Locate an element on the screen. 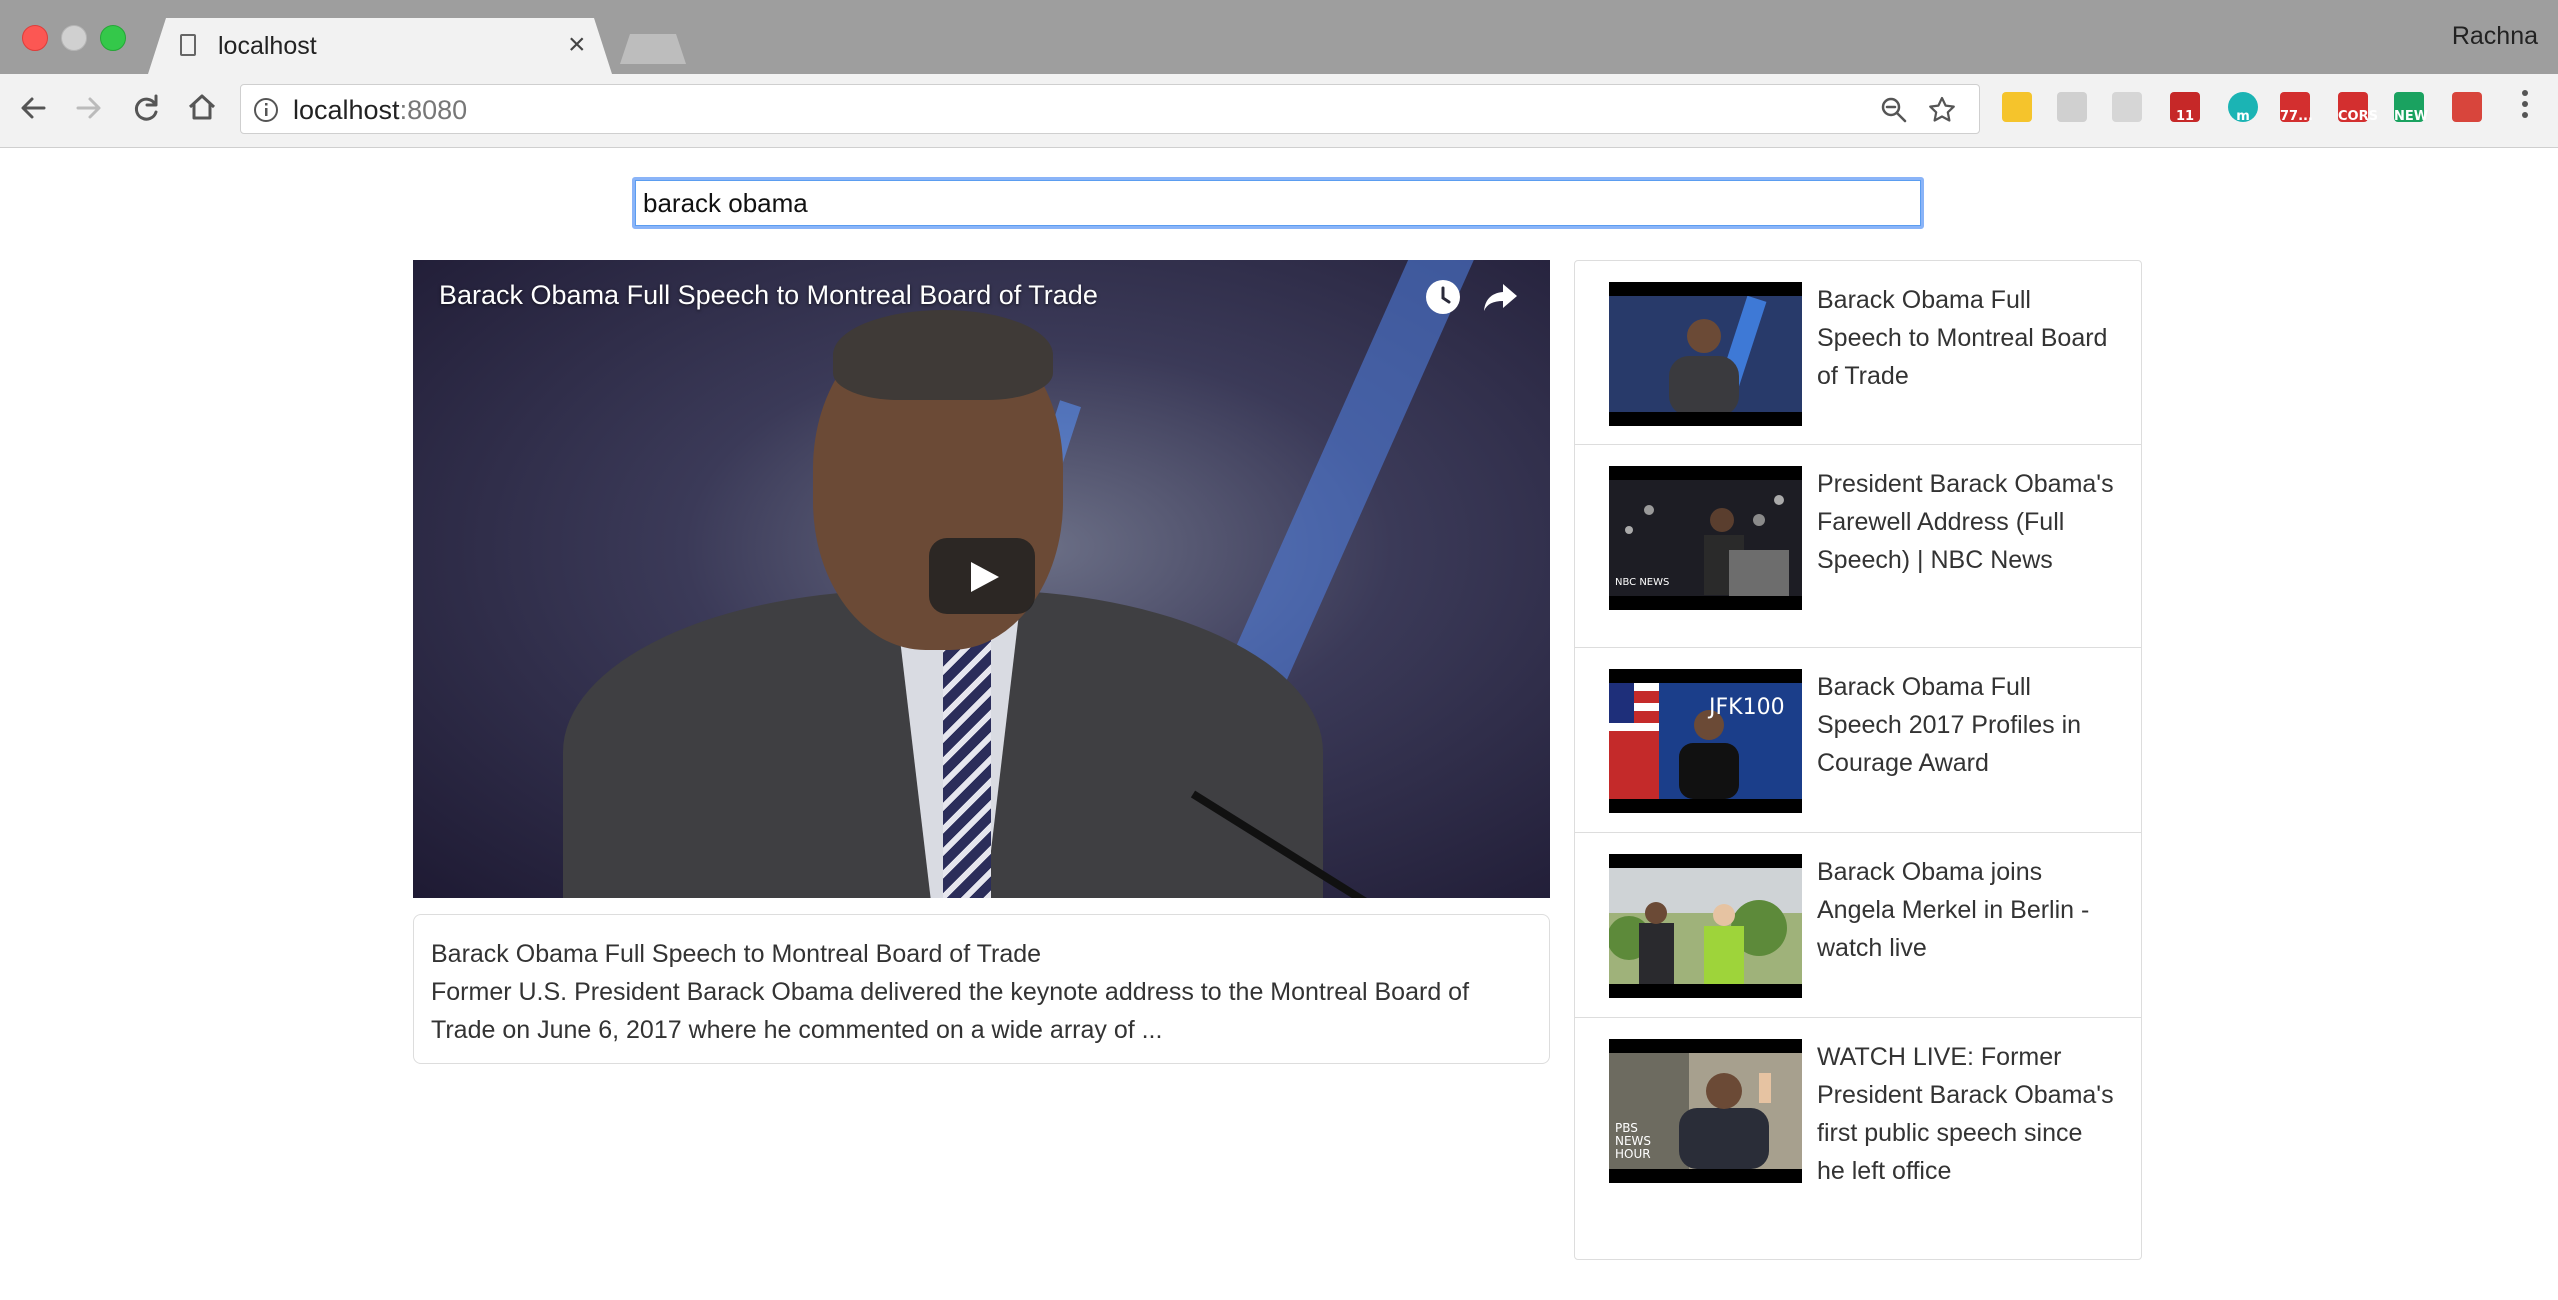 This screenshot has width=2558, height=1300. window-close-button is located at coordinates (35, 38).